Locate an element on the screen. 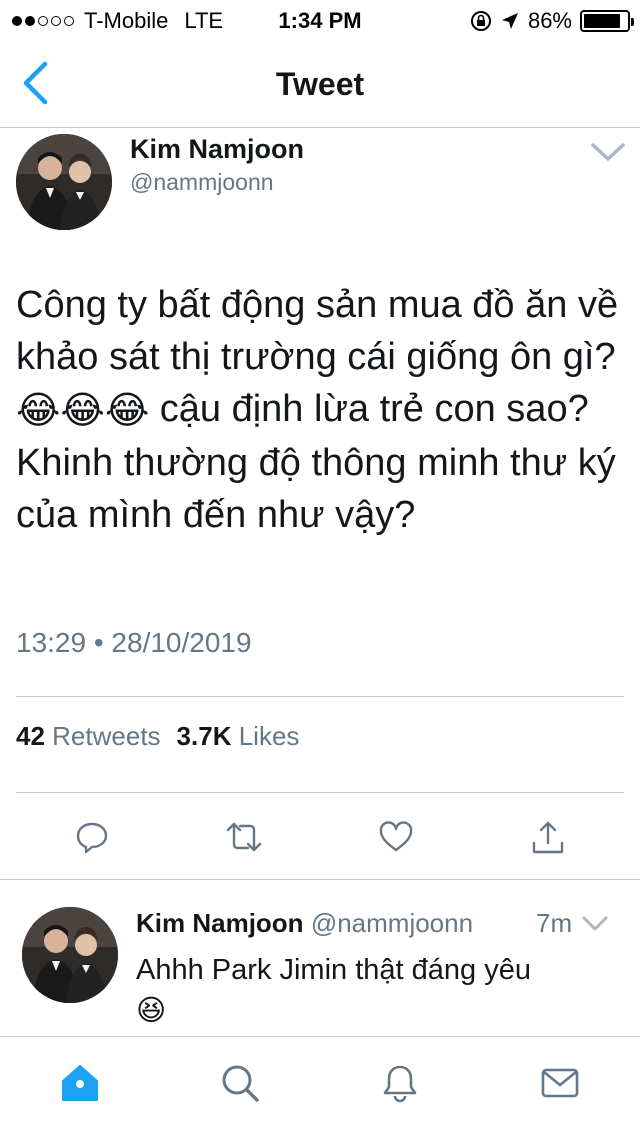 This screenshot has width=640, height=1136. page-title: Tweet is located at coordinates (320, 84).